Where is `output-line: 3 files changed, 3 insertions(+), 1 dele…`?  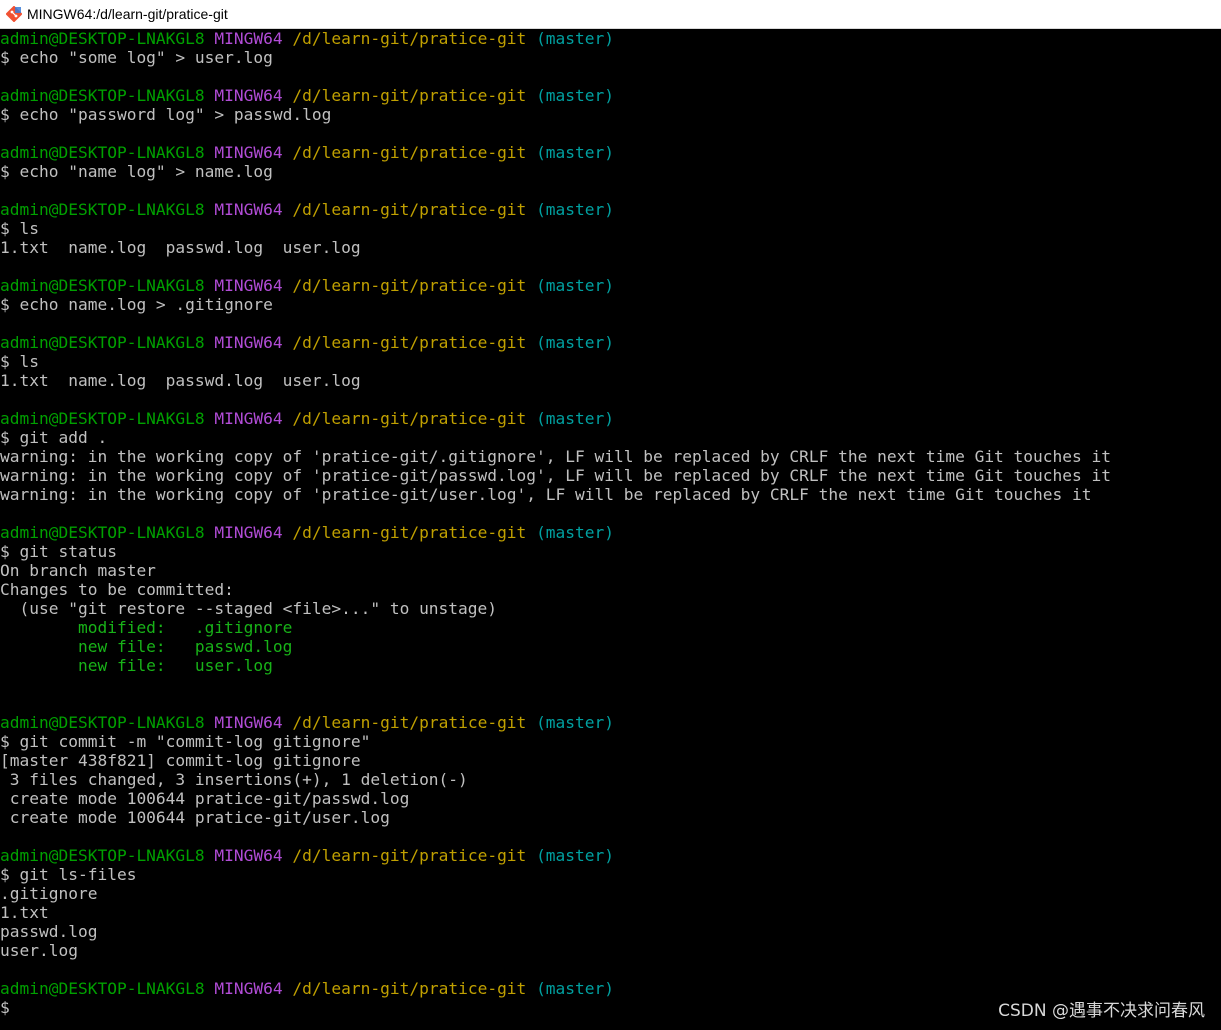 output-line: 3 files changed, 3 insertions(+), 1 dele… is located at coordinates (610, 779).